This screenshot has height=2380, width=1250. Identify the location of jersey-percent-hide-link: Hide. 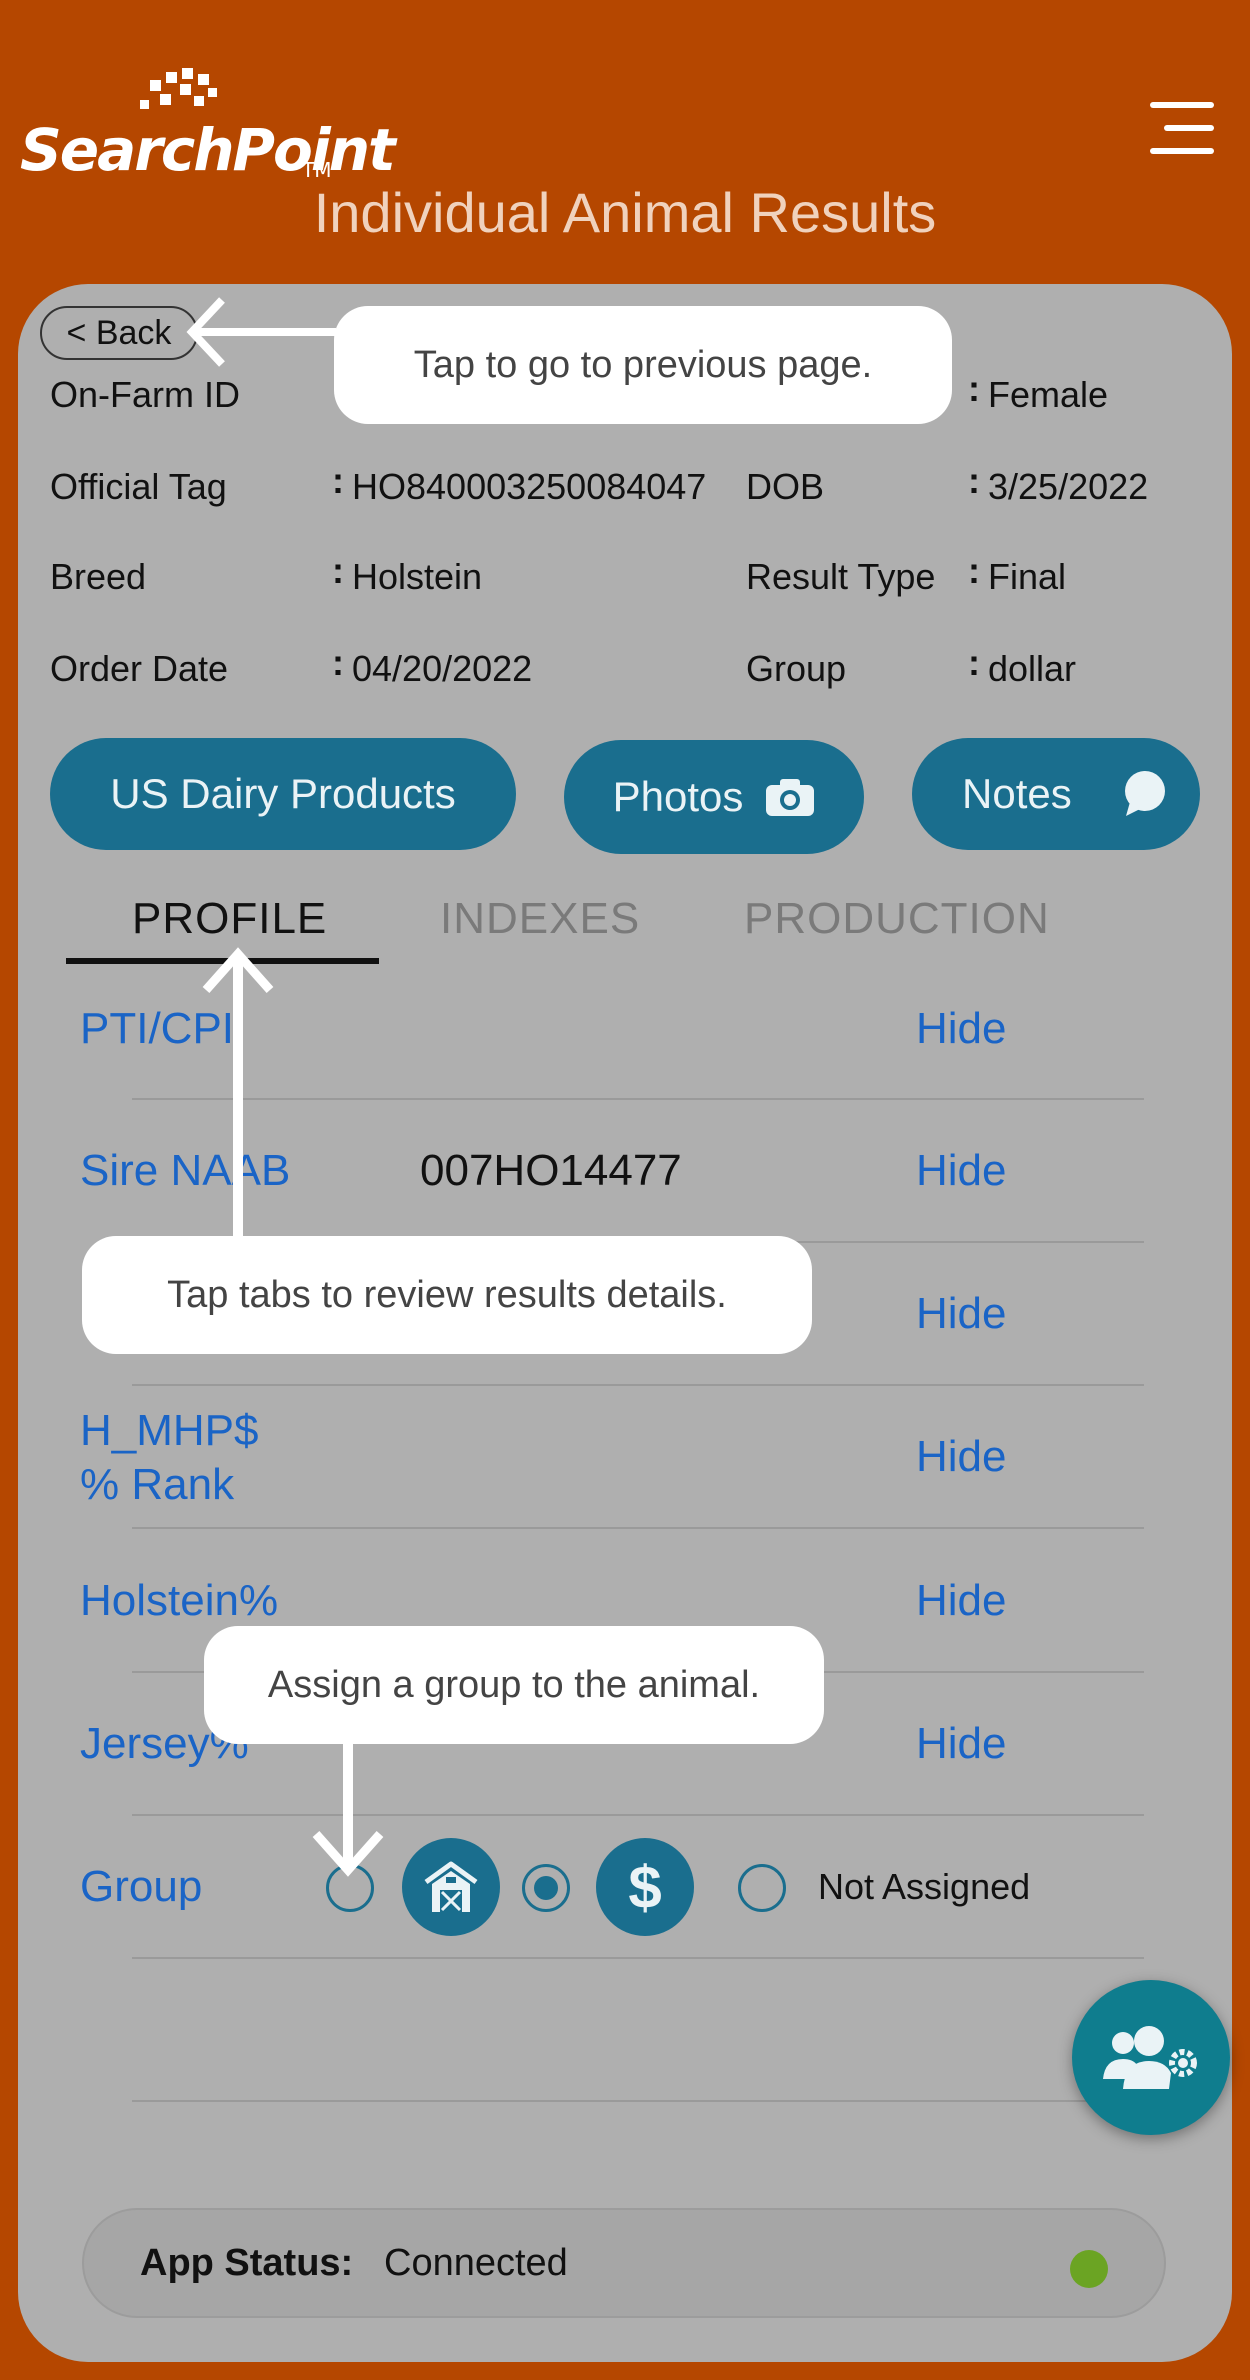
(961, 1744).